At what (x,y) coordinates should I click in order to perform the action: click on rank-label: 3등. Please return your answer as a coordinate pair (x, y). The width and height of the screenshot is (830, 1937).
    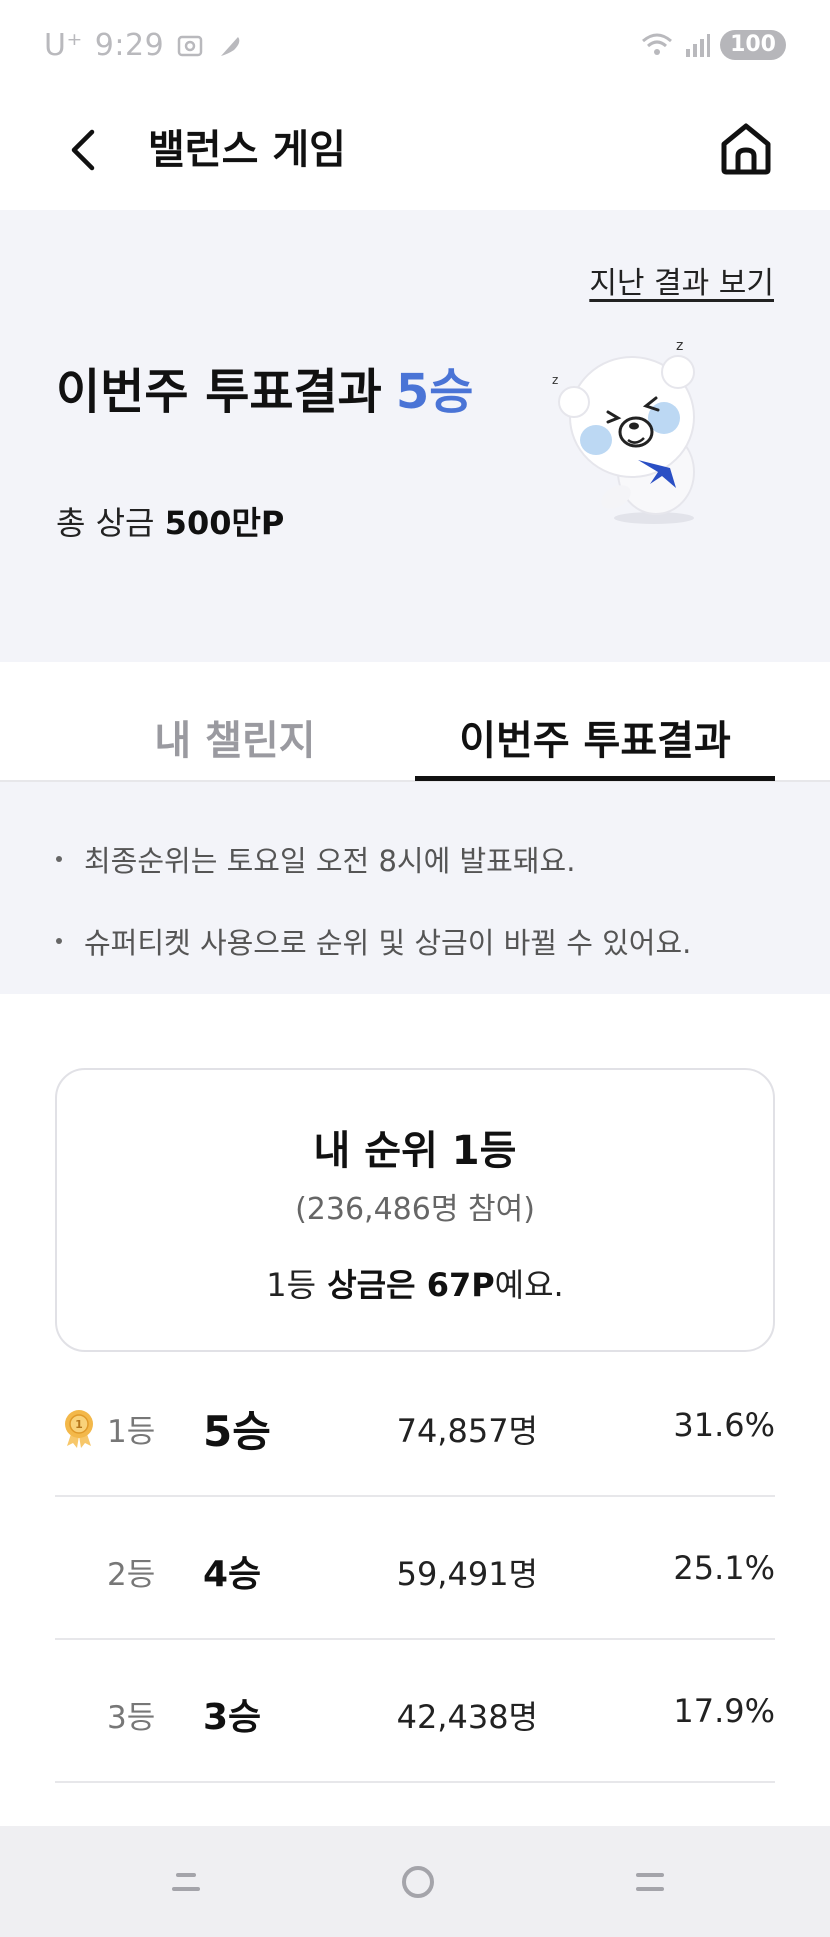
    Looking at the image, I should click on (131, 1718).